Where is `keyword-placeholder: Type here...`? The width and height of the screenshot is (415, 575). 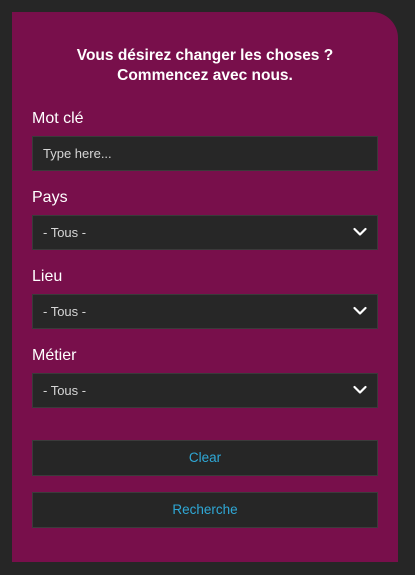
keyword-placeholder: Type here... is located at coordinates (77, 153).